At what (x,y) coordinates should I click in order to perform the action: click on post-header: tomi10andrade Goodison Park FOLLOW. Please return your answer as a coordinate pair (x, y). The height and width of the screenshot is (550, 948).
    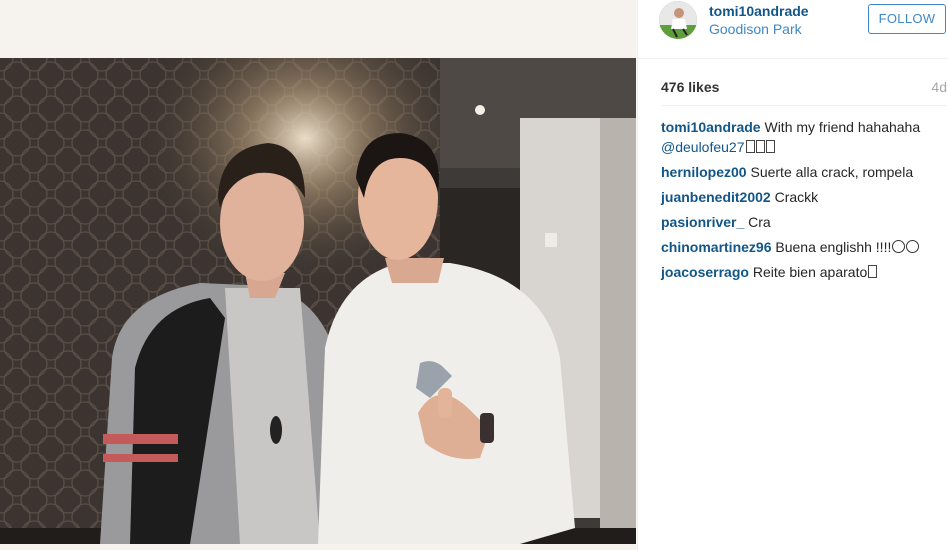
    Looking at the image, I should click on (793, 29).